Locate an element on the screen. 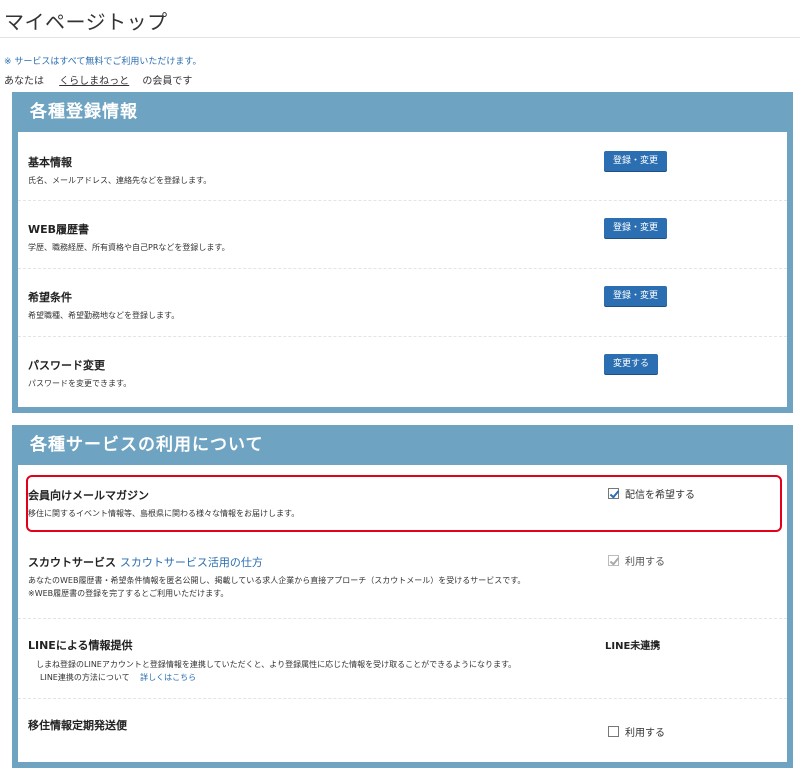  mail-title: 会員向けメールマガジン is located at coordinates (88, 495).